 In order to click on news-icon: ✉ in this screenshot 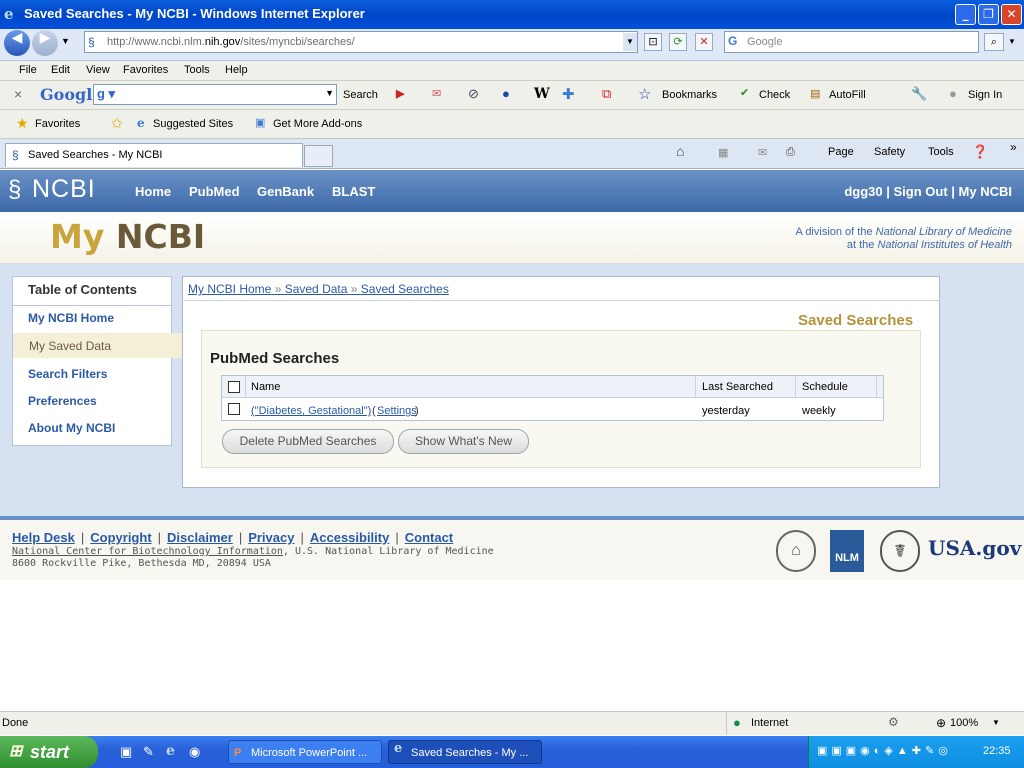, I will do `click(436, 93)`.